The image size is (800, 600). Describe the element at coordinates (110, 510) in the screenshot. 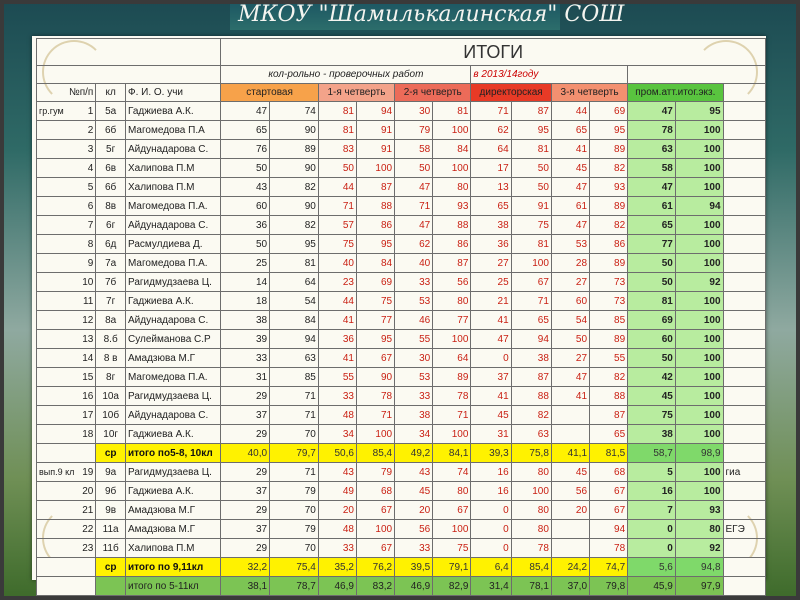

I see `class-cell: 9в` at that location.